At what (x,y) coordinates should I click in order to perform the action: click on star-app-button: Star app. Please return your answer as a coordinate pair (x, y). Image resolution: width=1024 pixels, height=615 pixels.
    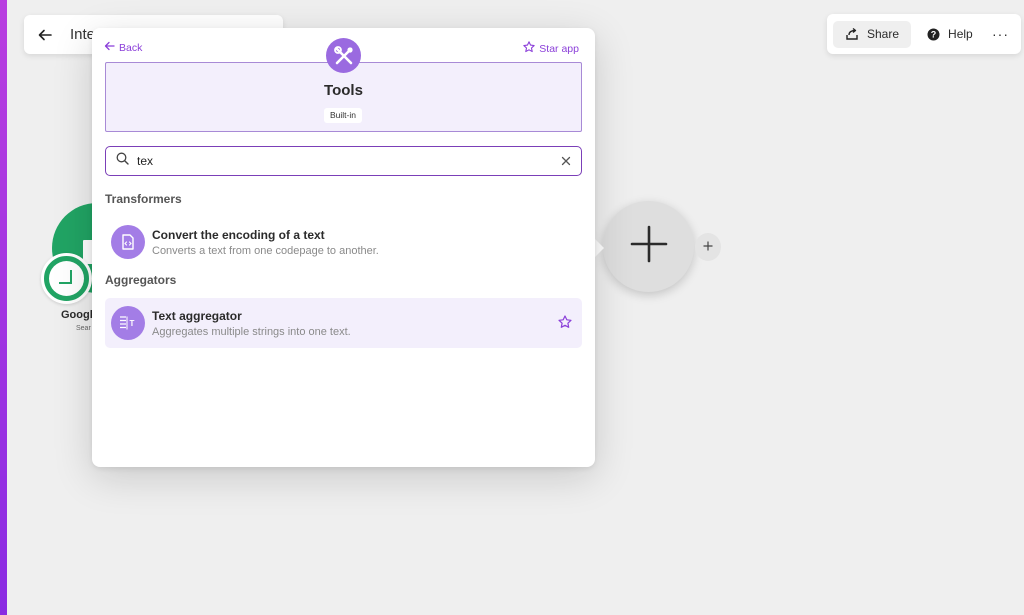
    Looking at the image, I should click on (551, 48).